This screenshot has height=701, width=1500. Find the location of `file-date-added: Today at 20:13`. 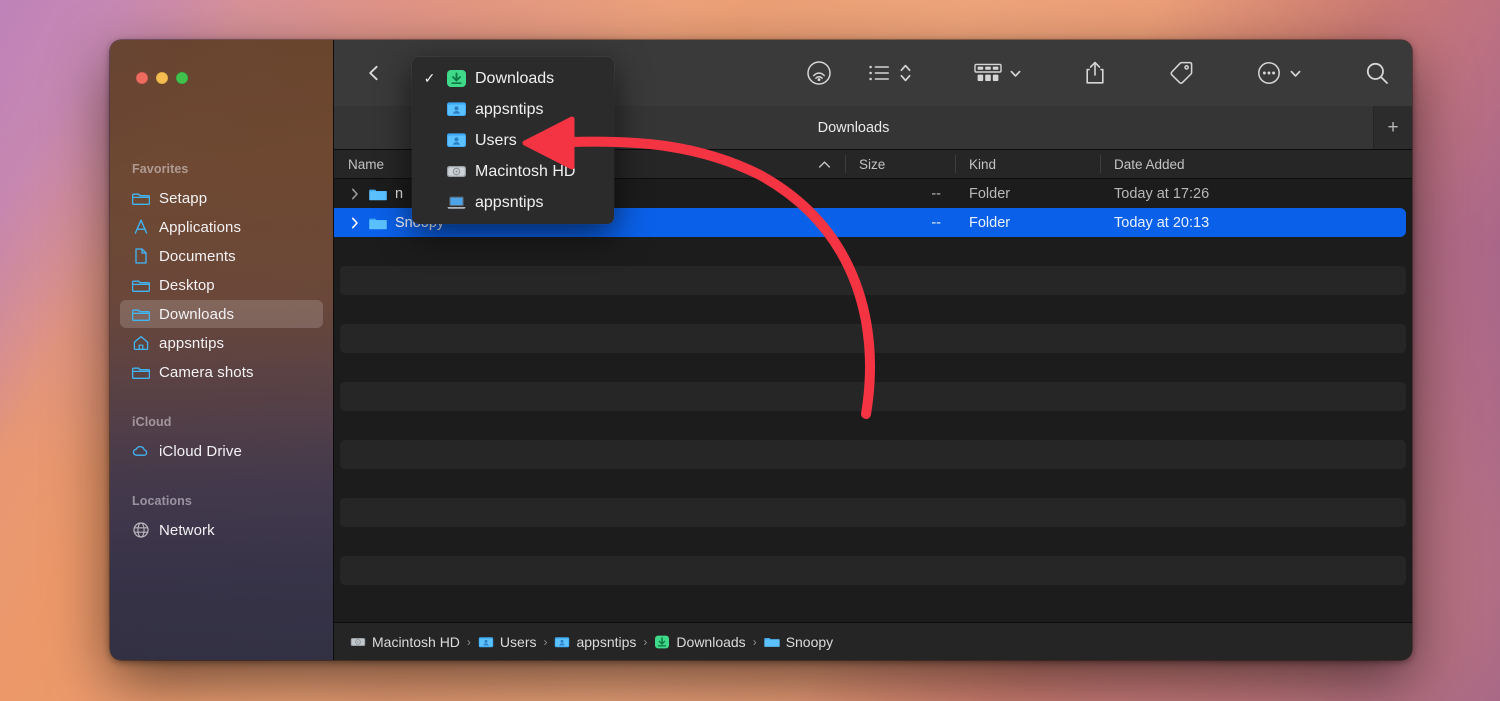

file-date-added: Today at 20:13 is located at coordinates (1162, 222).